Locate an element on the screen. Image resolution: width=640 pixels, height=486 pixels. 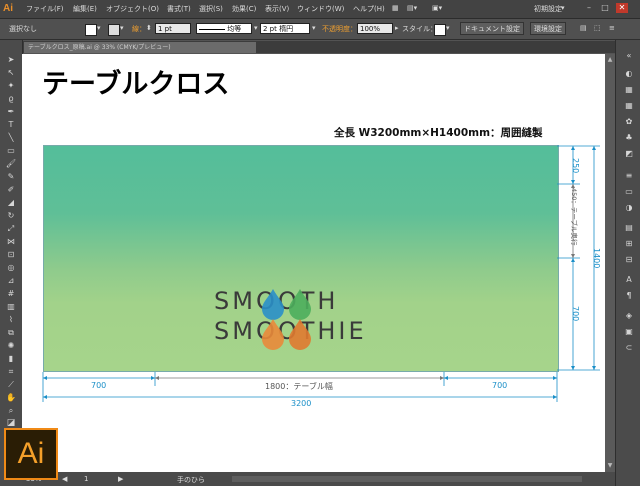
character-panel-icon: A is located at coordinates (629, 279).